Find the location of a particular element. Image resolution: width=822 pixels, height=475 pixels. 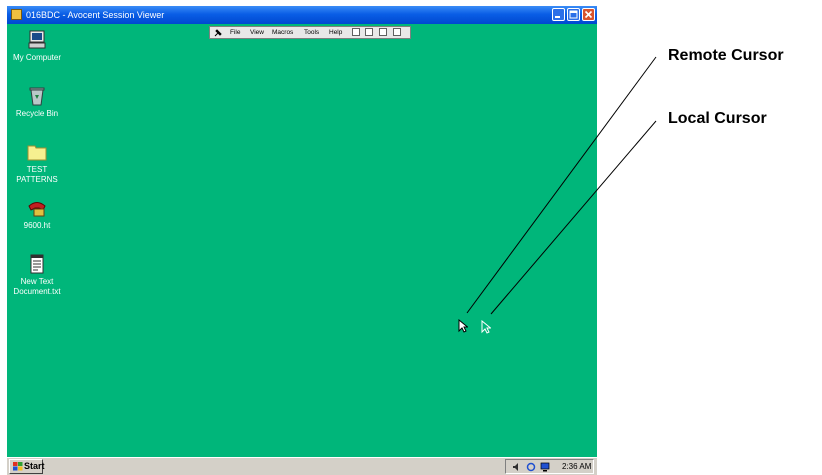

maximize-button is located at coordinates (573, 14).